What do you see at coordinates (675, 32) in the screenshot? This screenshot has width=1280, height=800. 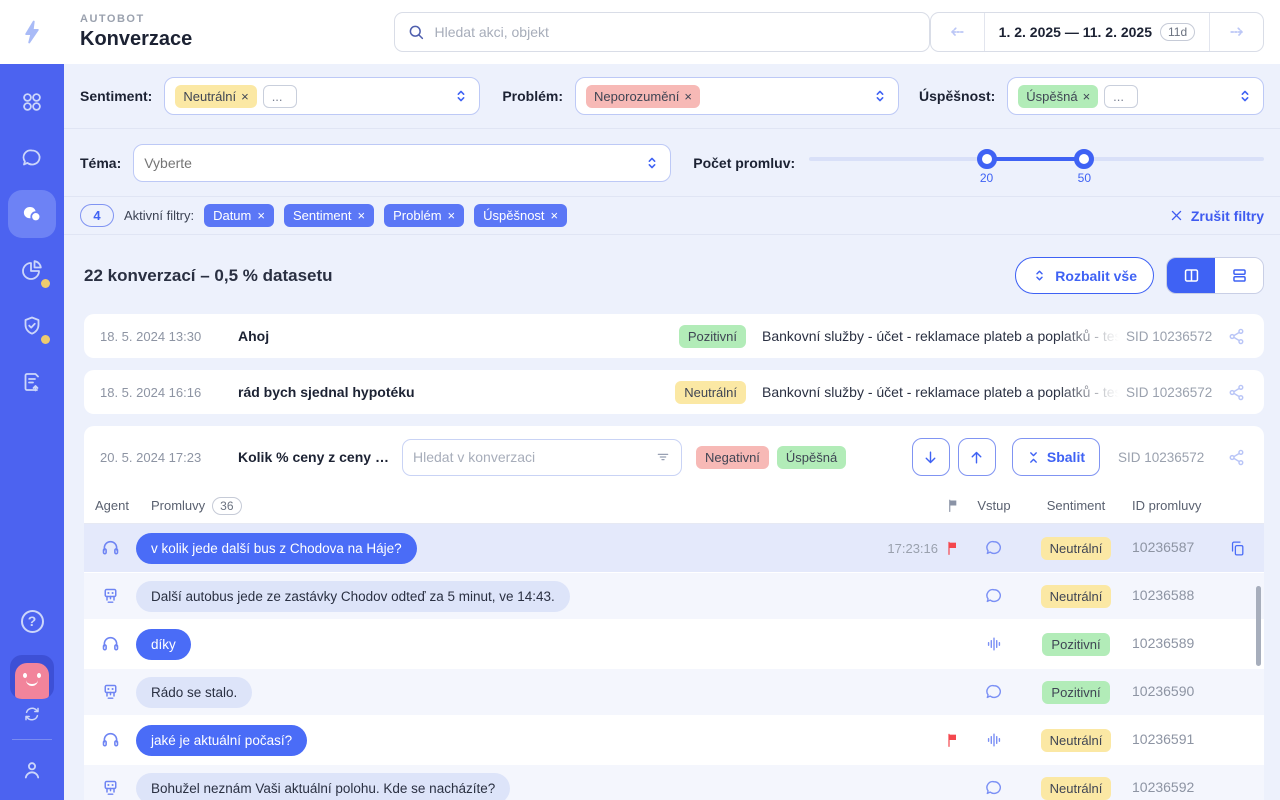 I see `global-search-input` at bounding box center [675, 32].